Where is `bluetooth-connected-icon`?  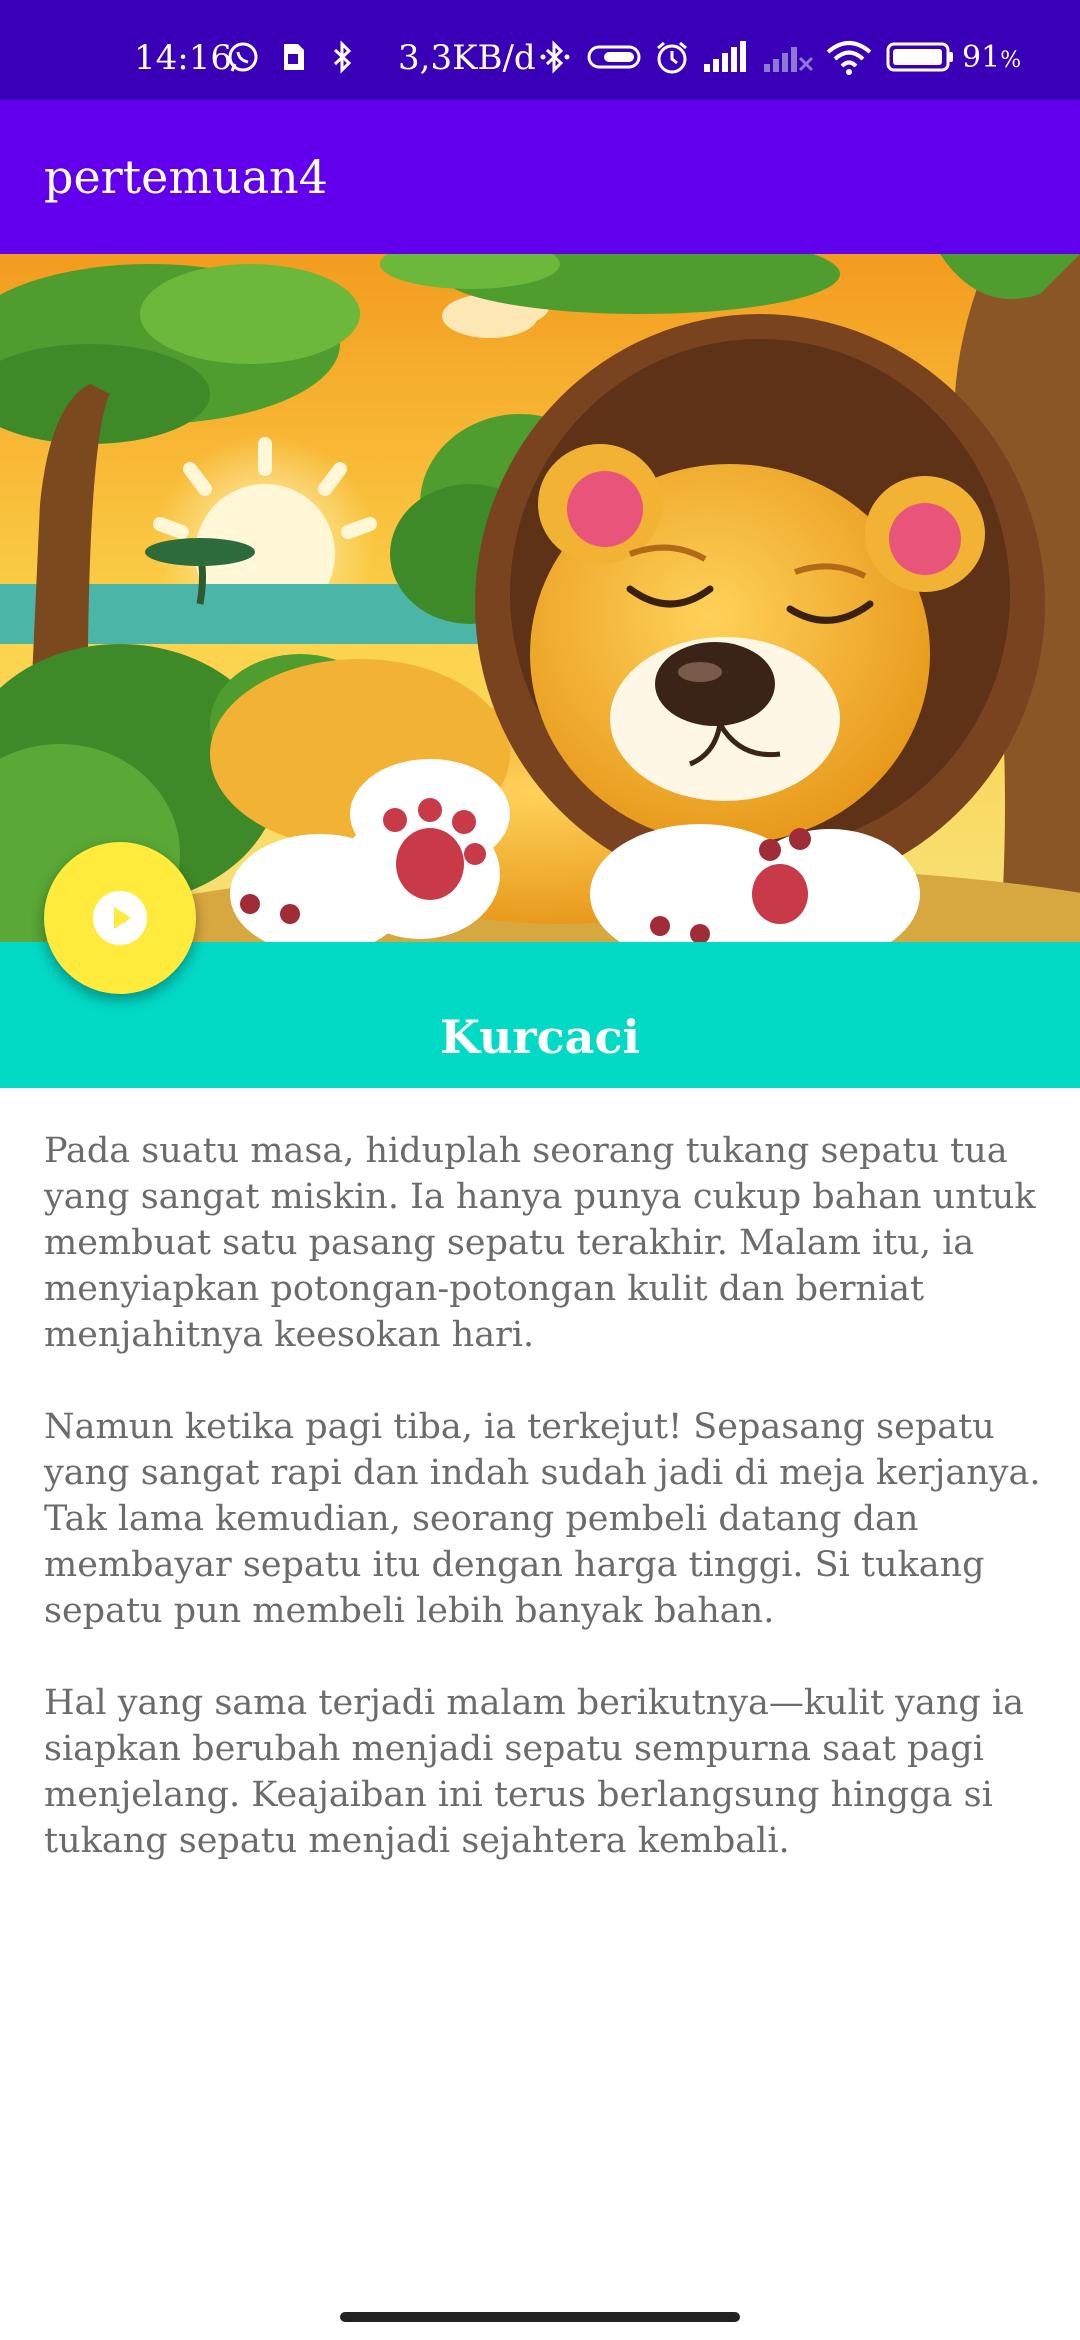
bluetooth-connected-icon is located at coordinates (555, 61).